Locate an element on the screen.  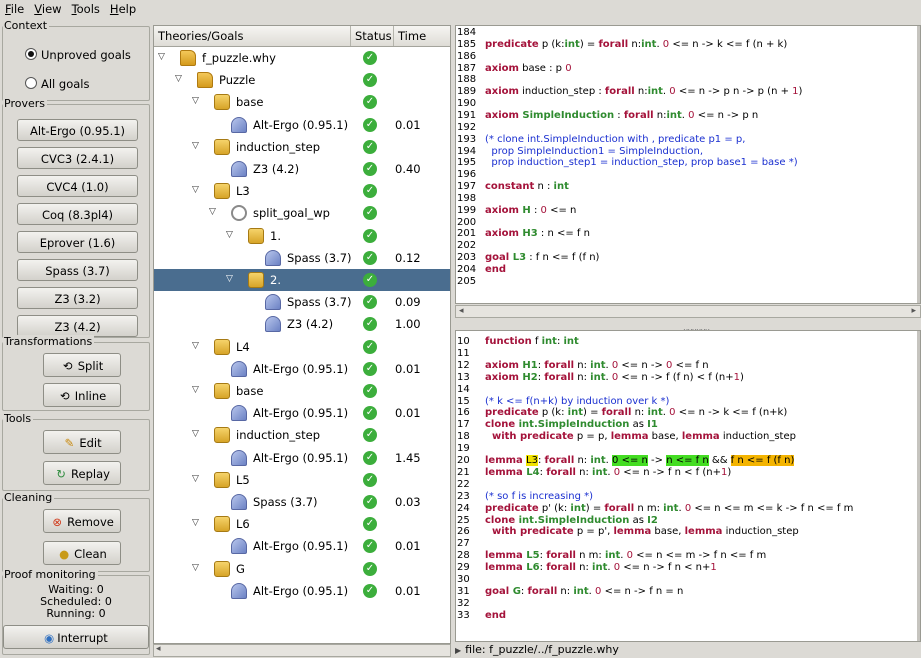
prover-button-coq: Coq (8.3pl4) is located at coordinates (77, 214).